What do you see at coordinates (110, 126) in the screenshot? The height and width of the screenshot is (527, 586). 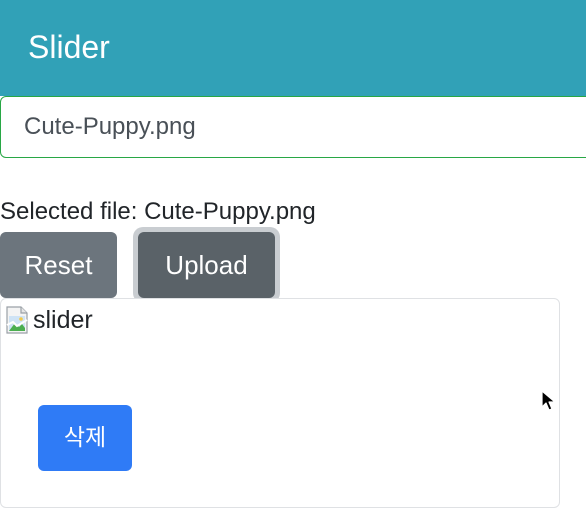 I see `file-name-value: Cute-Puppy.png` at bounding box center [110, 126].